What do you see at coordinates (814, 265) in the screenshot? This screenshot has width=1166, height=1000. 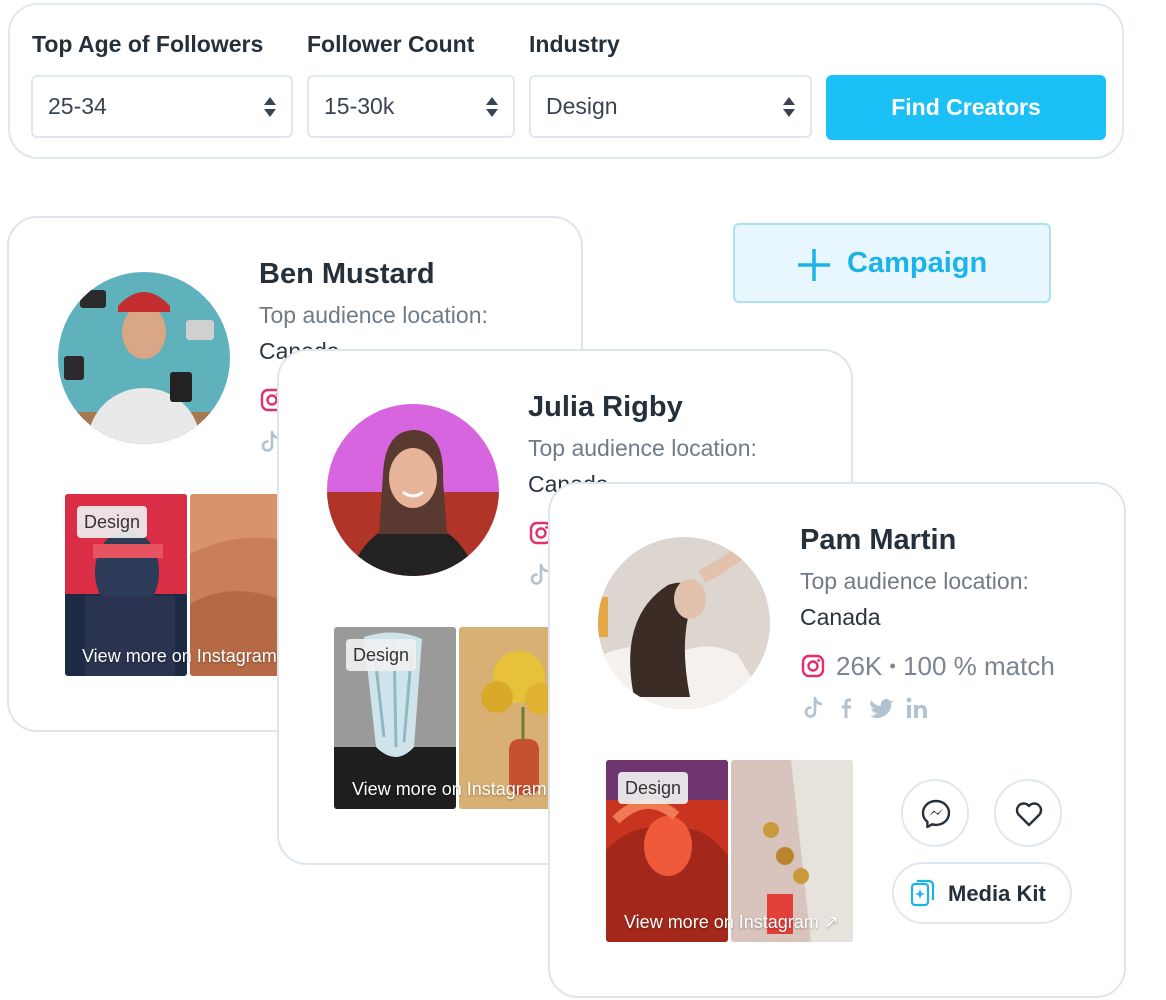 I see `plus-icon` at bounding box center [814, 265].